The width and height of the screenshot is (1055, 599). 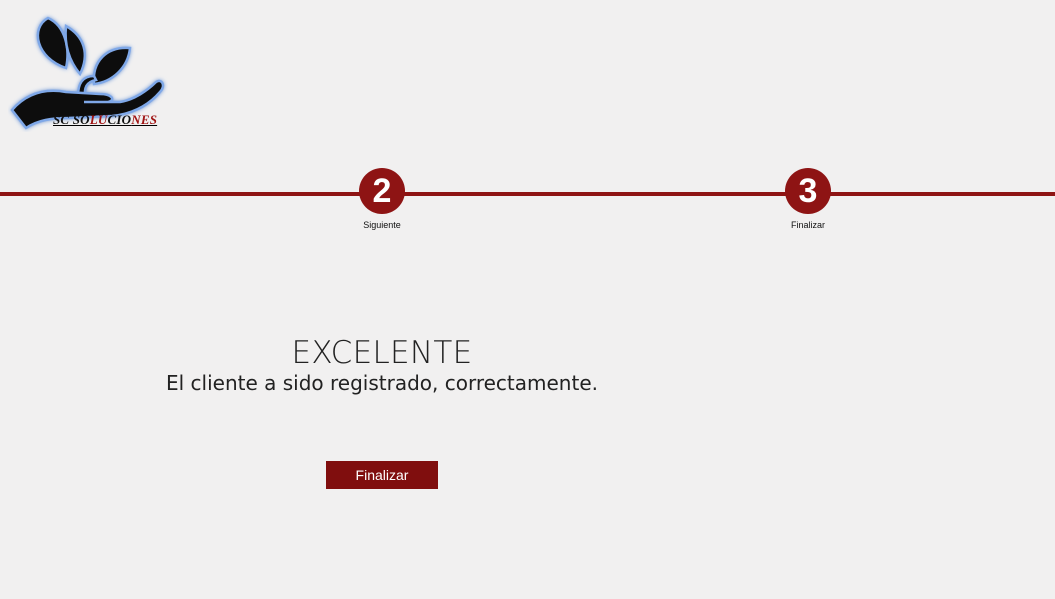 I want to click on progress-line, so click(x=527, y=194).